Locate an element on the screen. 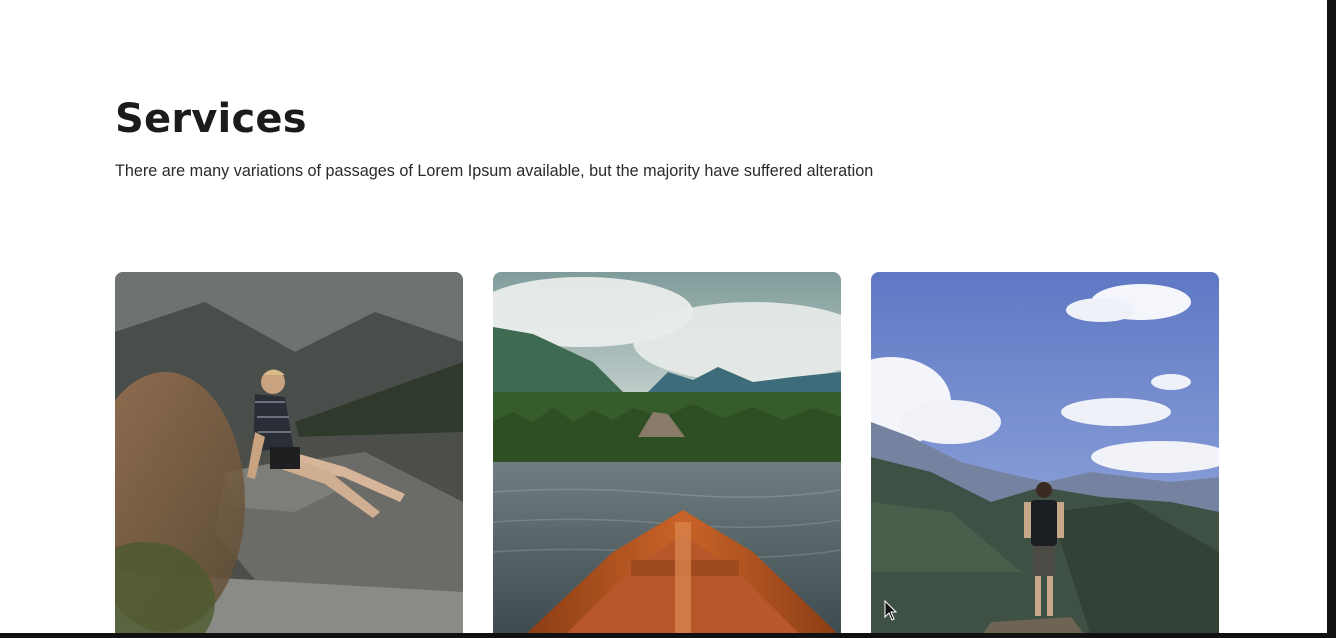  mouse-cursor-icon is located at coordinates (891, 610).